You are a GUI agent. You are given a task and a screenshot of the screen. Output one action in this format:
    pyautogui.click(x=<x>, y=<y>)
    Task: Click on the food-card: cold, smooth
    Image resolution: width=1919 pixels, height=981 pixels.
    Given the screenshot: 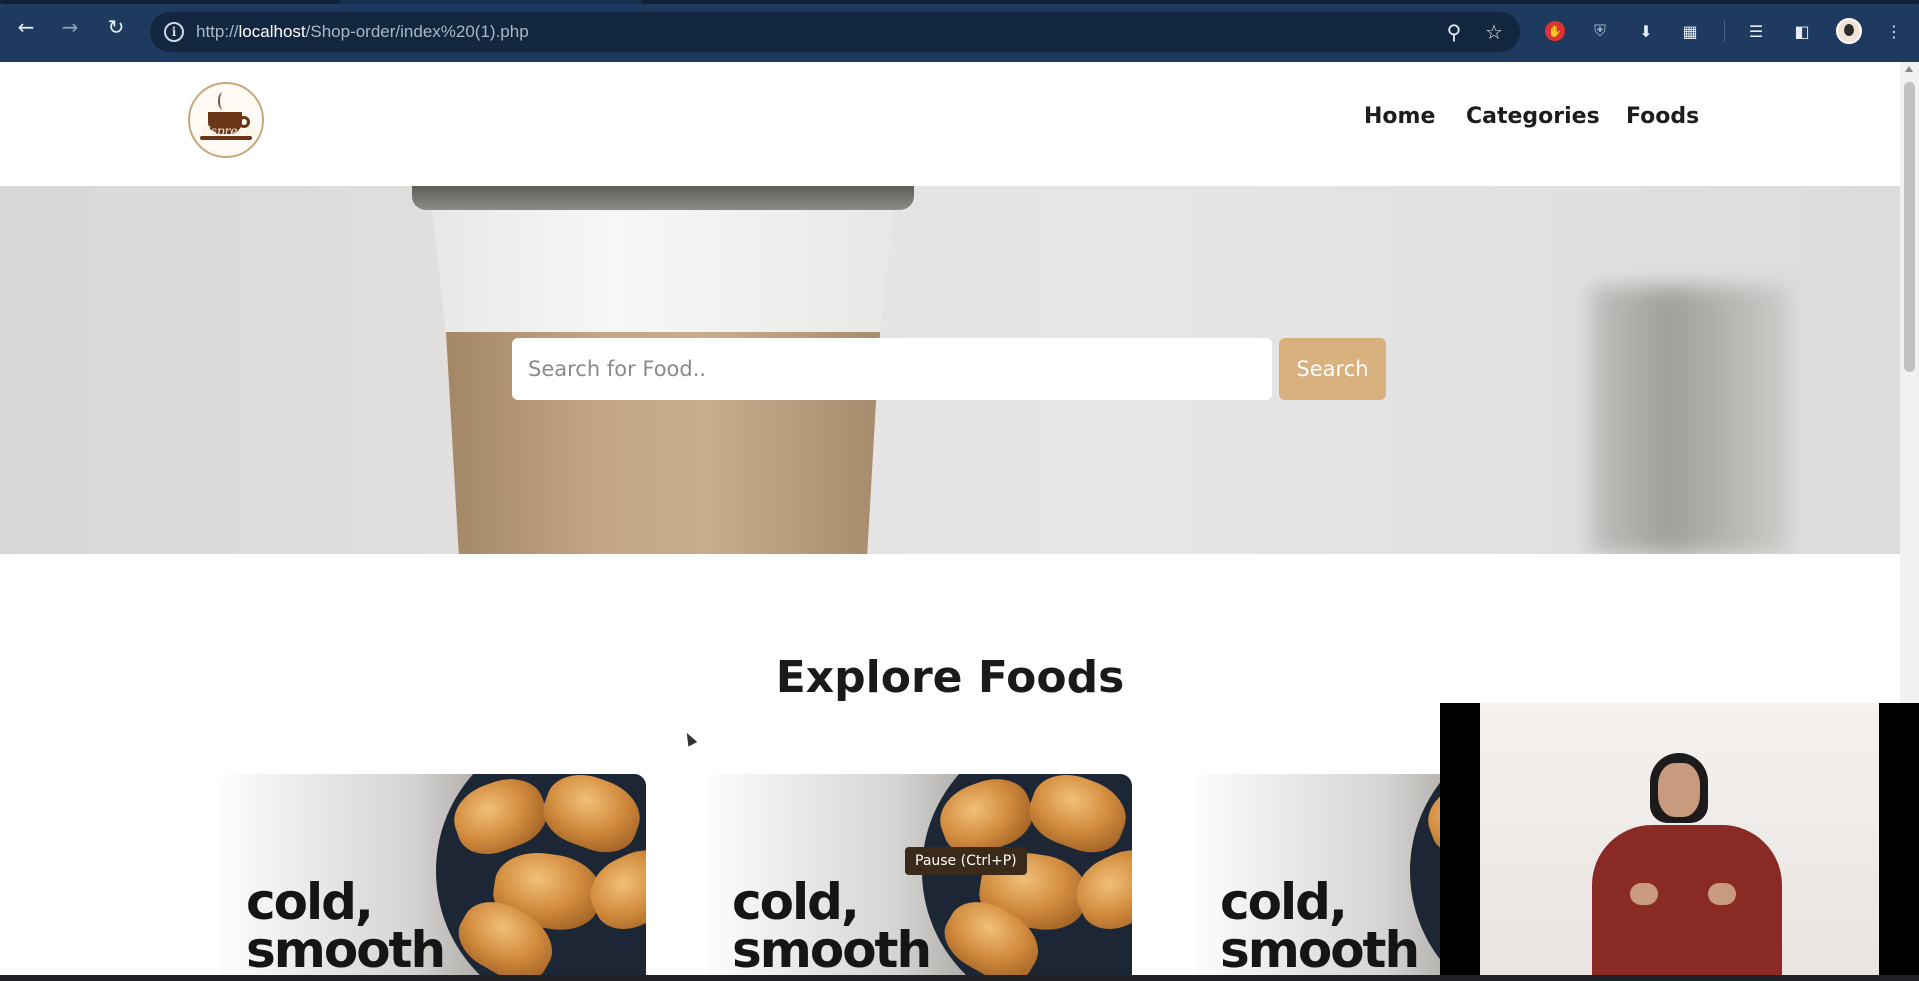 What is the action you would take?
    pyautogui.click(x=433, y=874)
    